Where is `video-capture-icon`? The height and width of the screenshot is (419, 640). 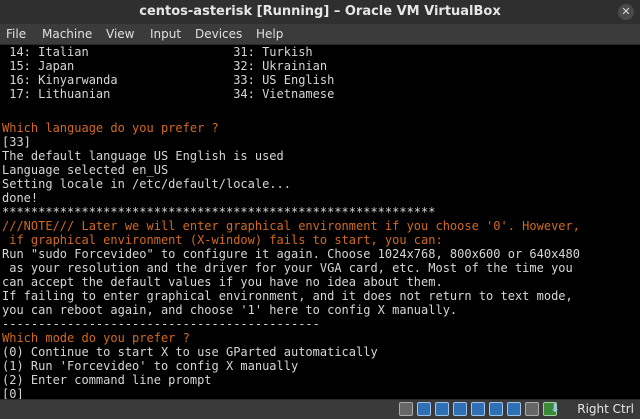
video-capture-icon is located at coordinates (532, 409).